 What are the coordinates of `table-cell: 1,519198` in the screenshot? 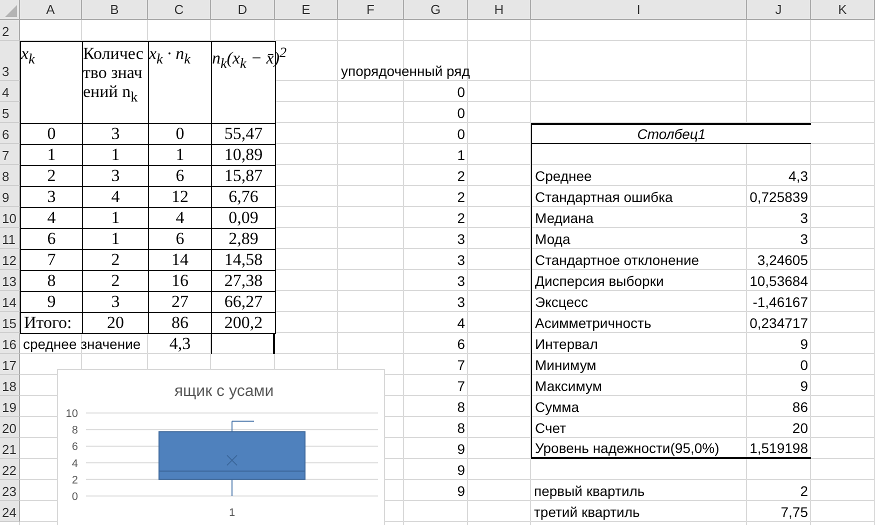 It's located at (779, 448).